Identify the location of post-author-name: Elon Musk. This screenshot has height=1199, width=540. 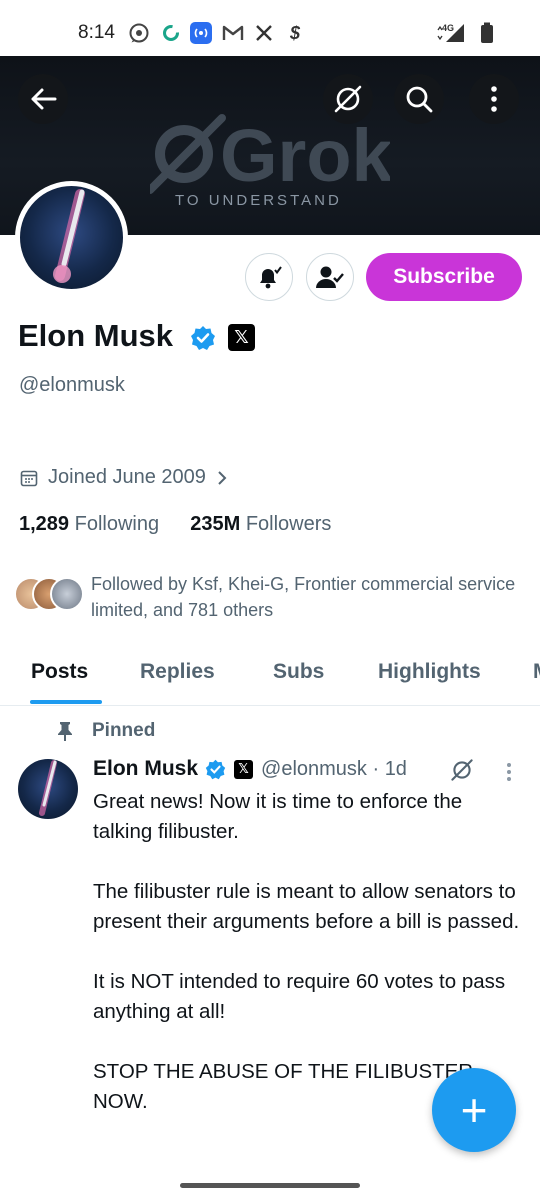
(145, 769).